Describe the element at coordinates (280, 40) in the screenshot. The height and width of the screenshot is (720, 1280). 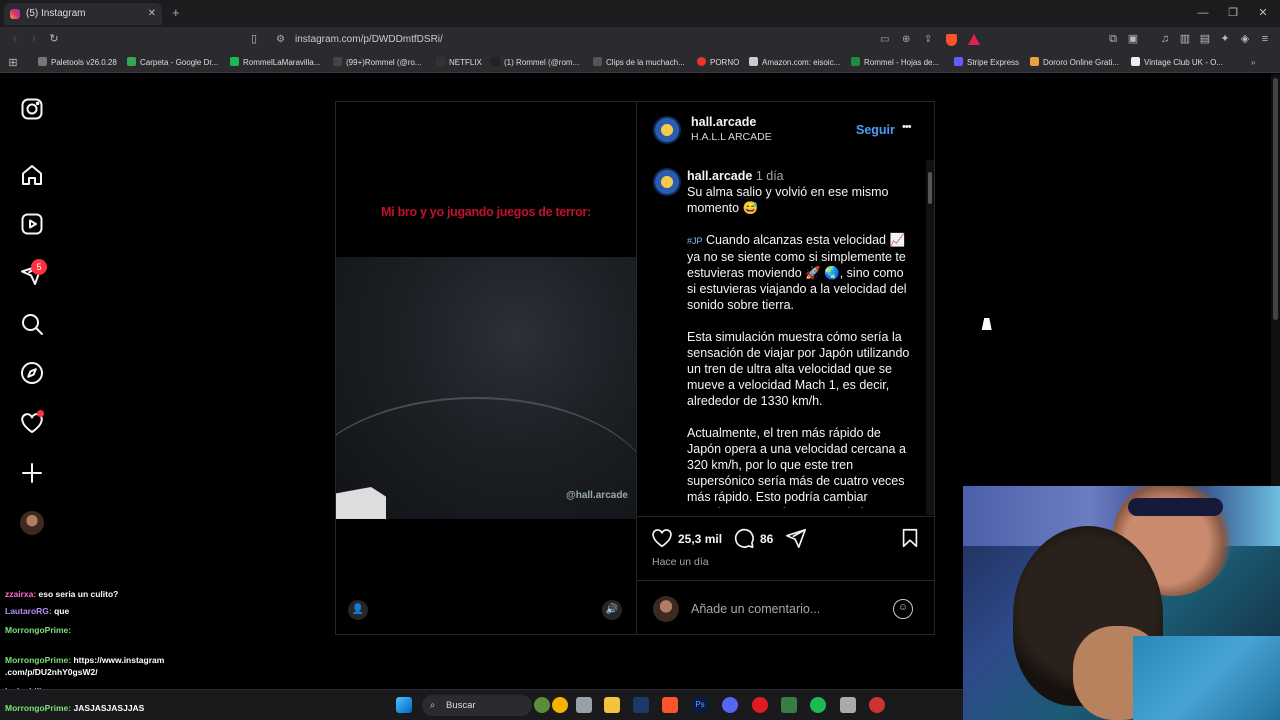
I see `site-info-icon: ⚙` at that location.